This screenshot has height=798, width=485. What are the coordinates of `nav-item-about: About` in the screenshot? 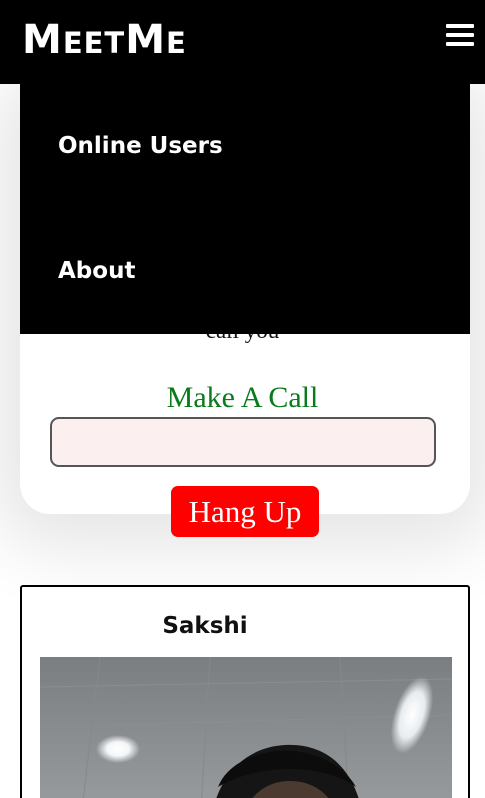 It's located at (96, 271).